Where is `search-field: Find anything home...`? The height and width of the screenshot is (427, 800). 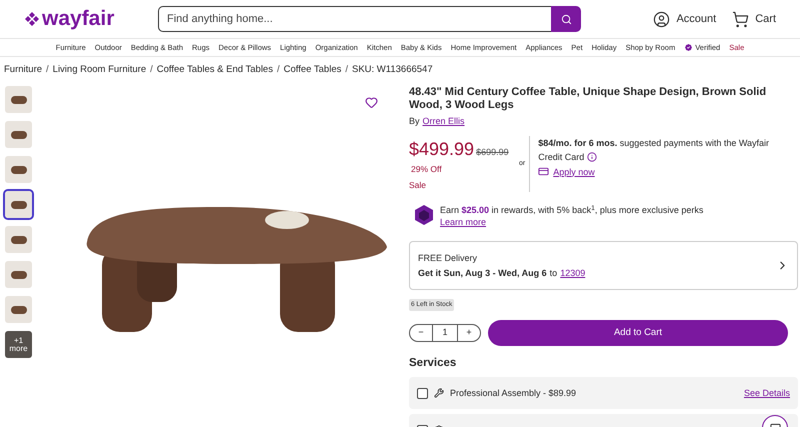 search-field: Find anything home... is located at coordinates (354, 19).